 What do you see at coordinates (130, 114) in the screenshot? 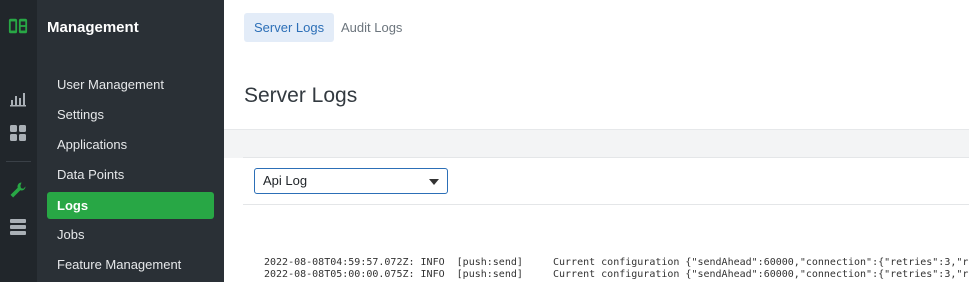
I see `sidebar-item-settings: Settings` at bounding box center [130, 114].